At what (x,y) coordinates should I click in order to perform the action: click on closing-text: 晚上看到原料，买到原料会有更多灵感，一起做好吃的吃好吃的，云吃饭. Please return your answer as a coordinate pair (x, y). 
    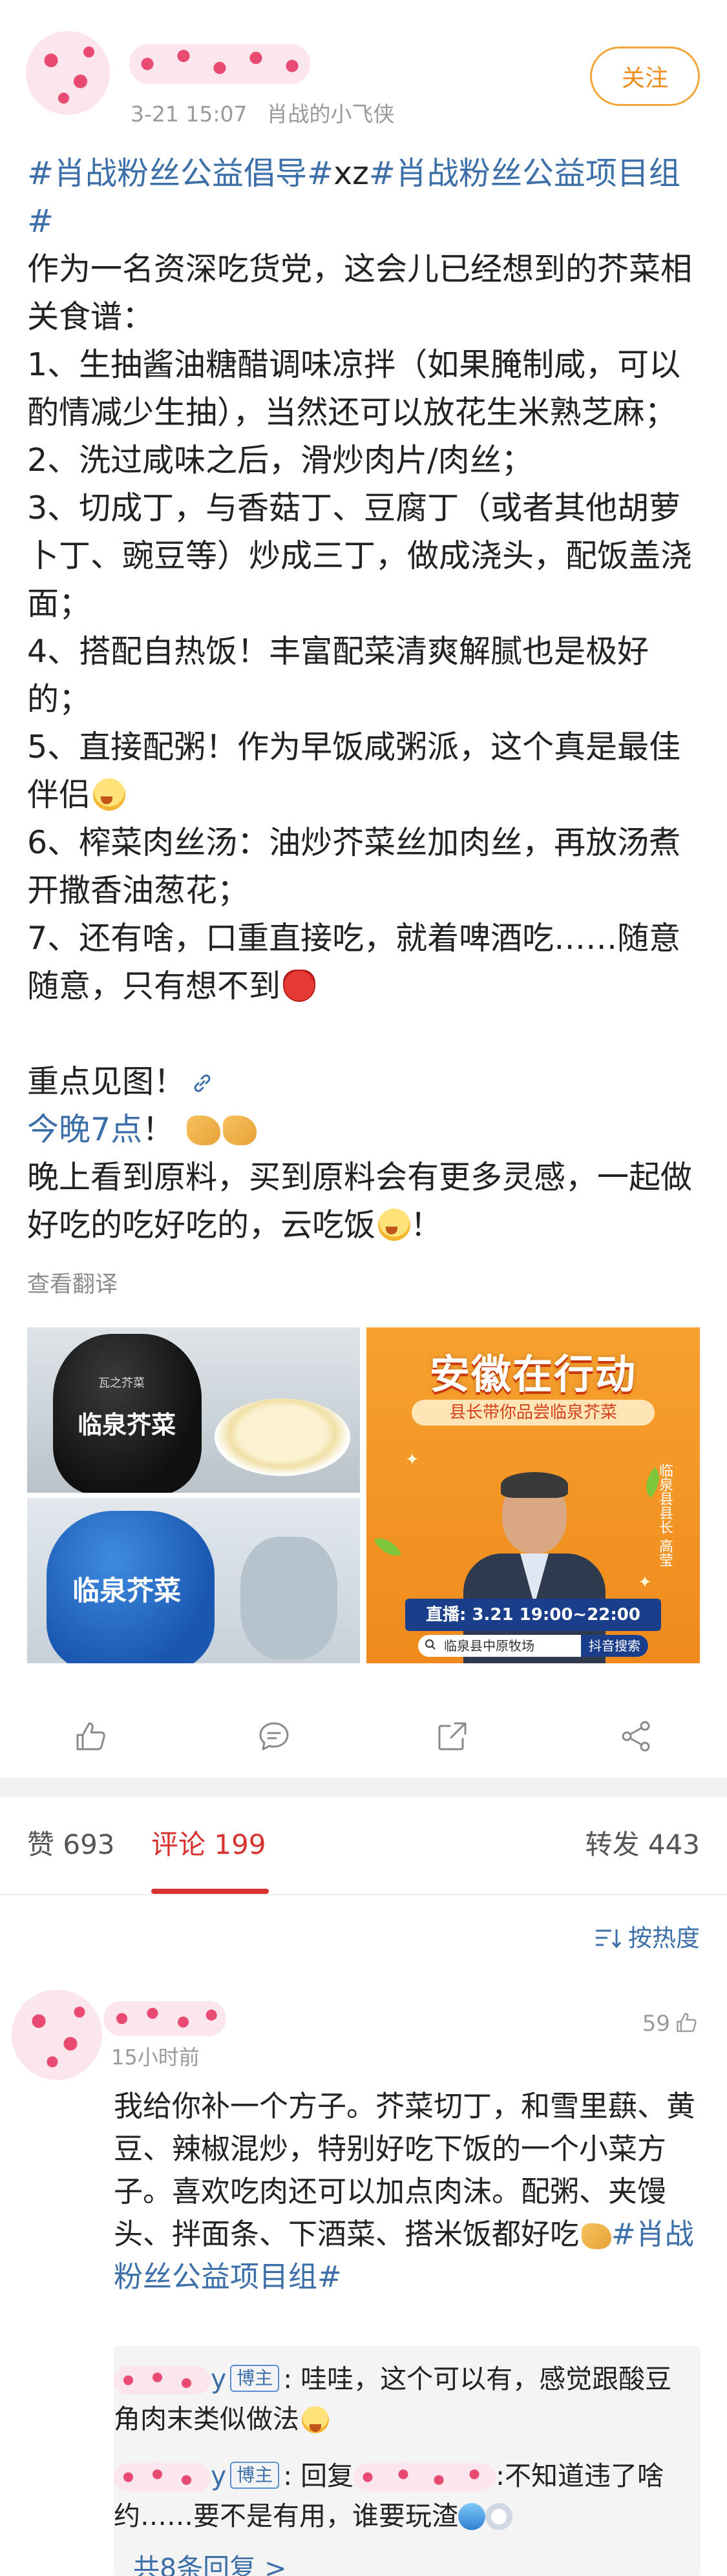
    Looking at the image, I should click on (360, 1201).